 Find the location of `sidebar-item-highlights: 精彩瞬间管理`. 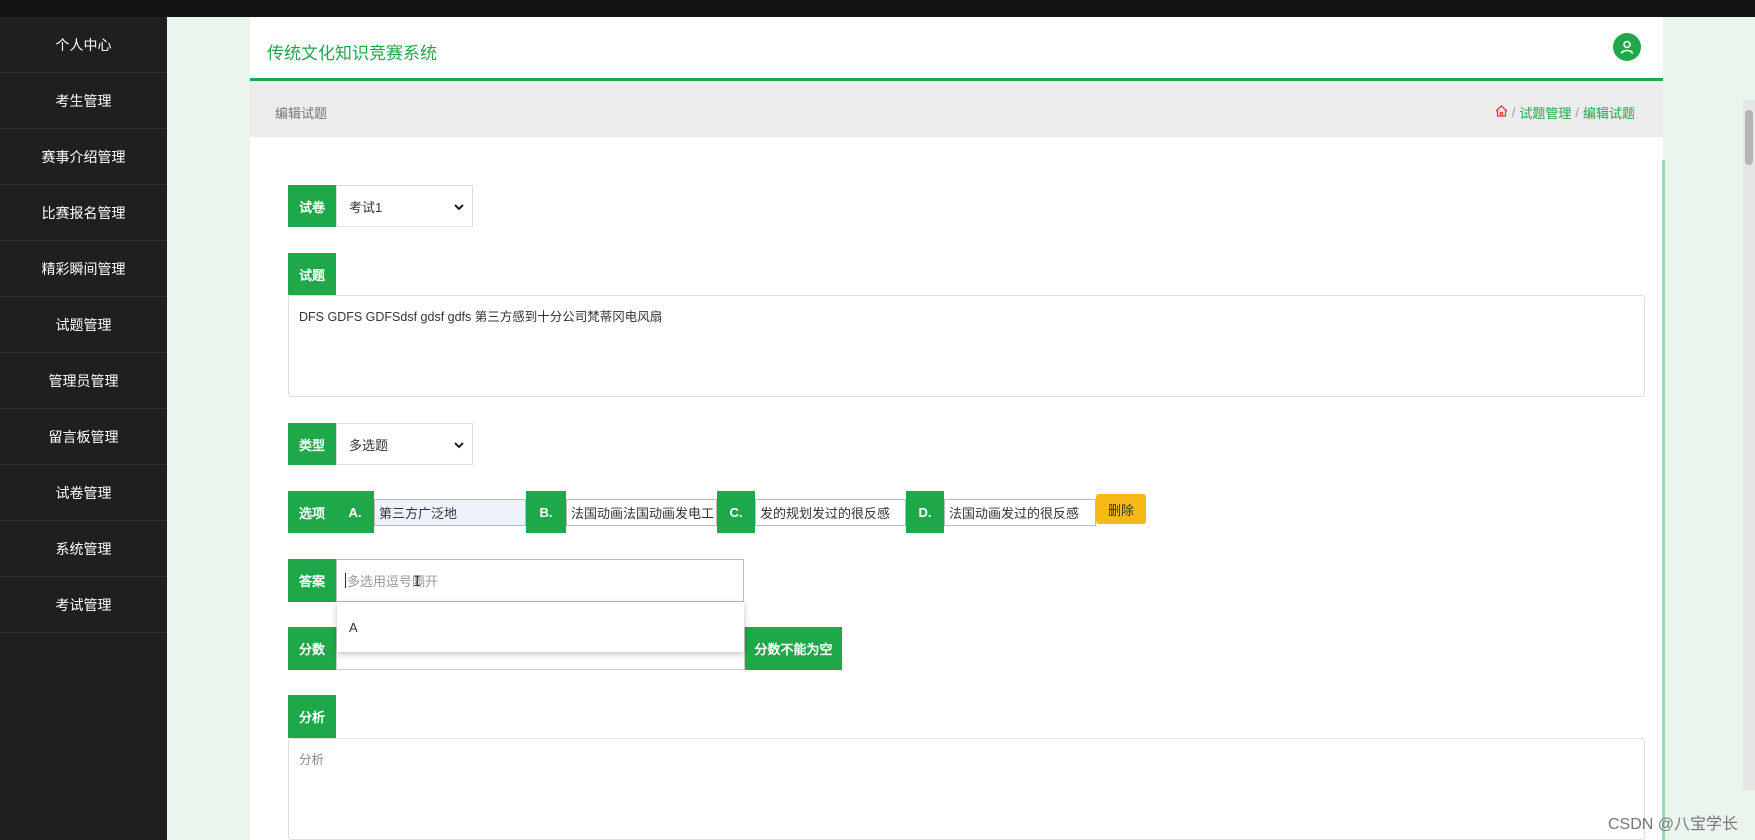

sidebar-item-highlights: 精彩瞬间管理 is located at coordinates (83, 269).